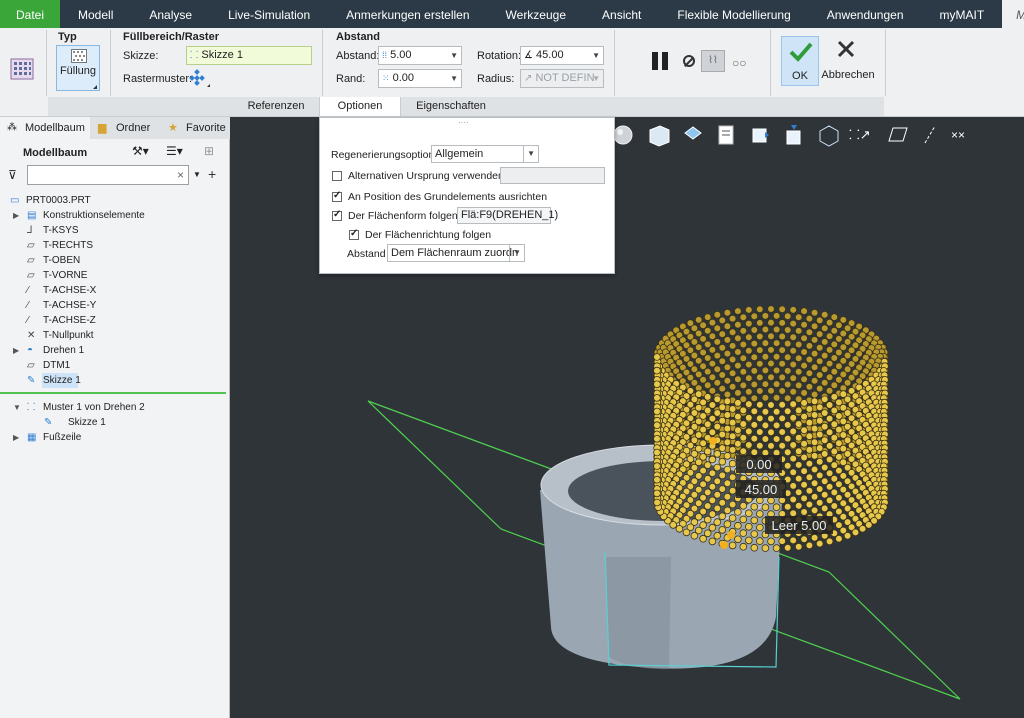 The height and width of the screenshot is (718, 1024). I want to click on menu-modell: Modell, so click(95, 14).